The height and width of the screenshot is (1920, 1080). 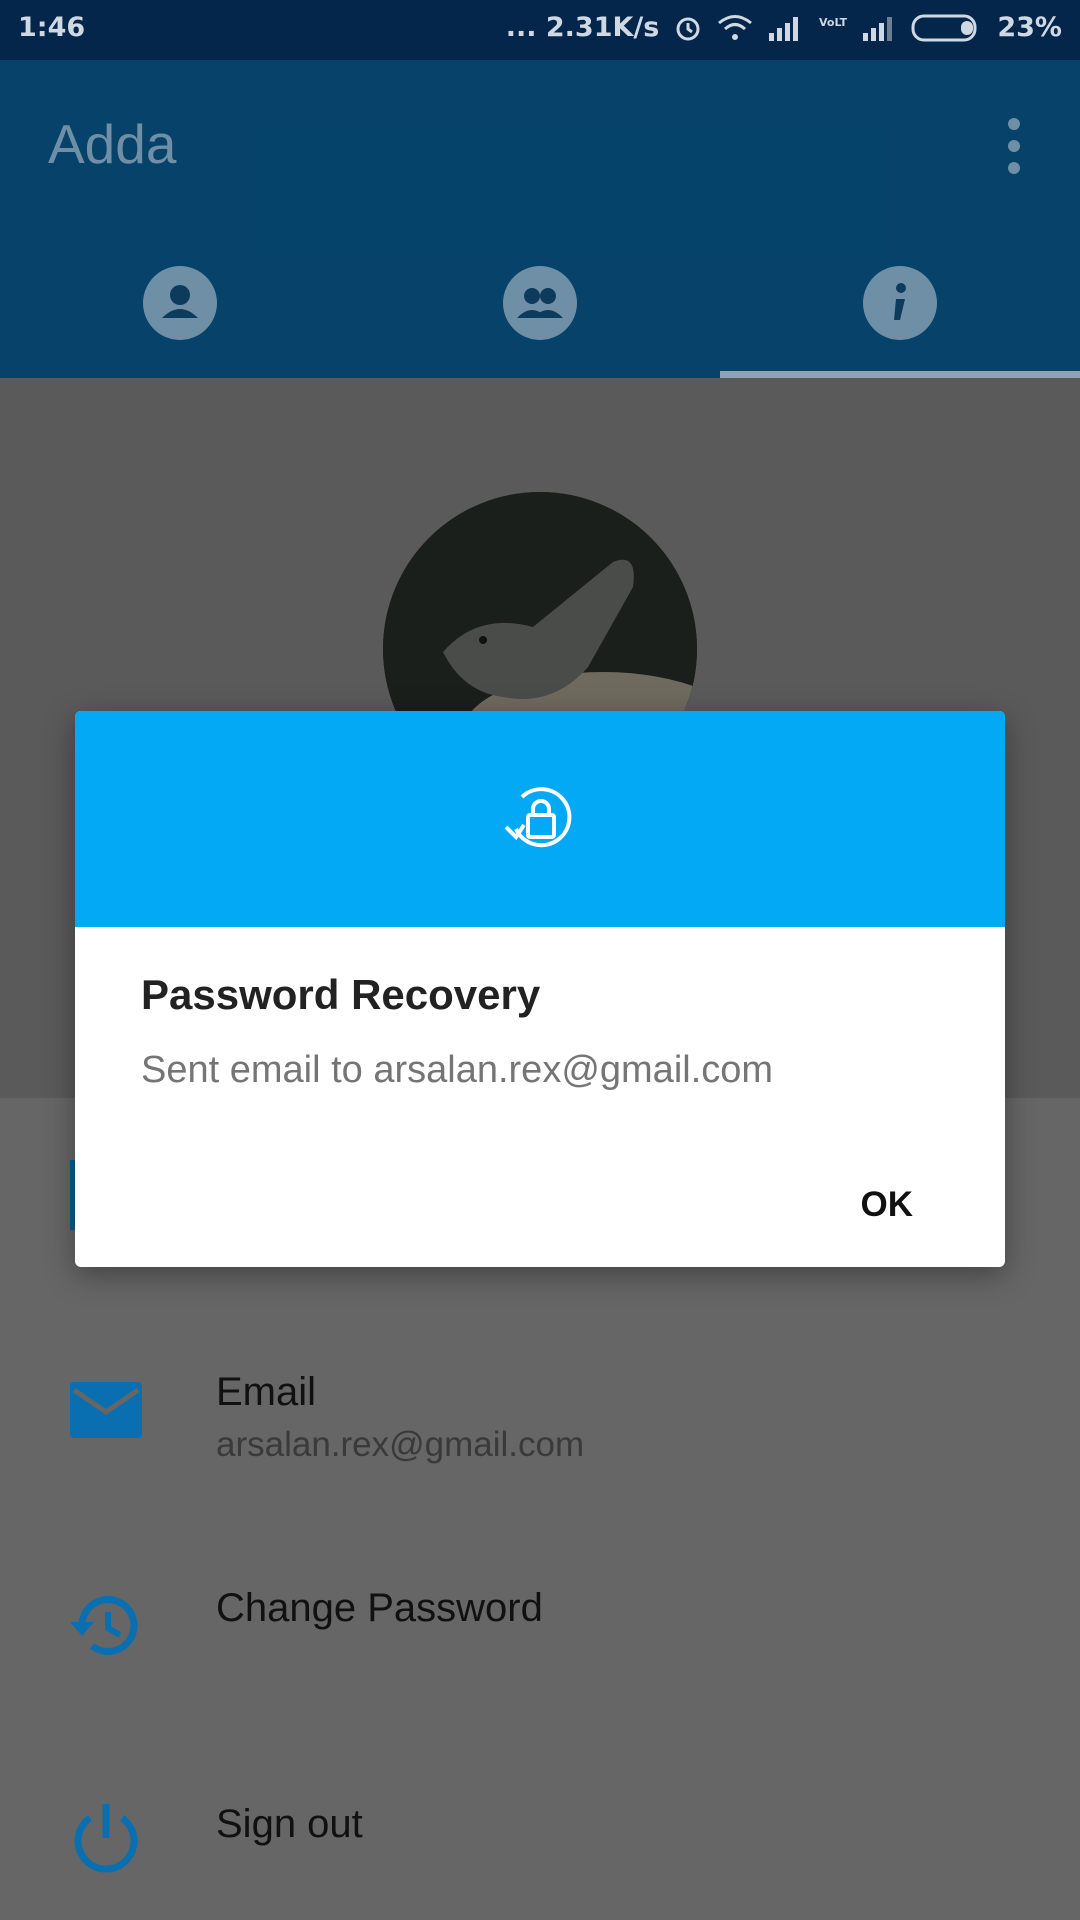 I want to click on info-icon, so click(x=900, y=301).